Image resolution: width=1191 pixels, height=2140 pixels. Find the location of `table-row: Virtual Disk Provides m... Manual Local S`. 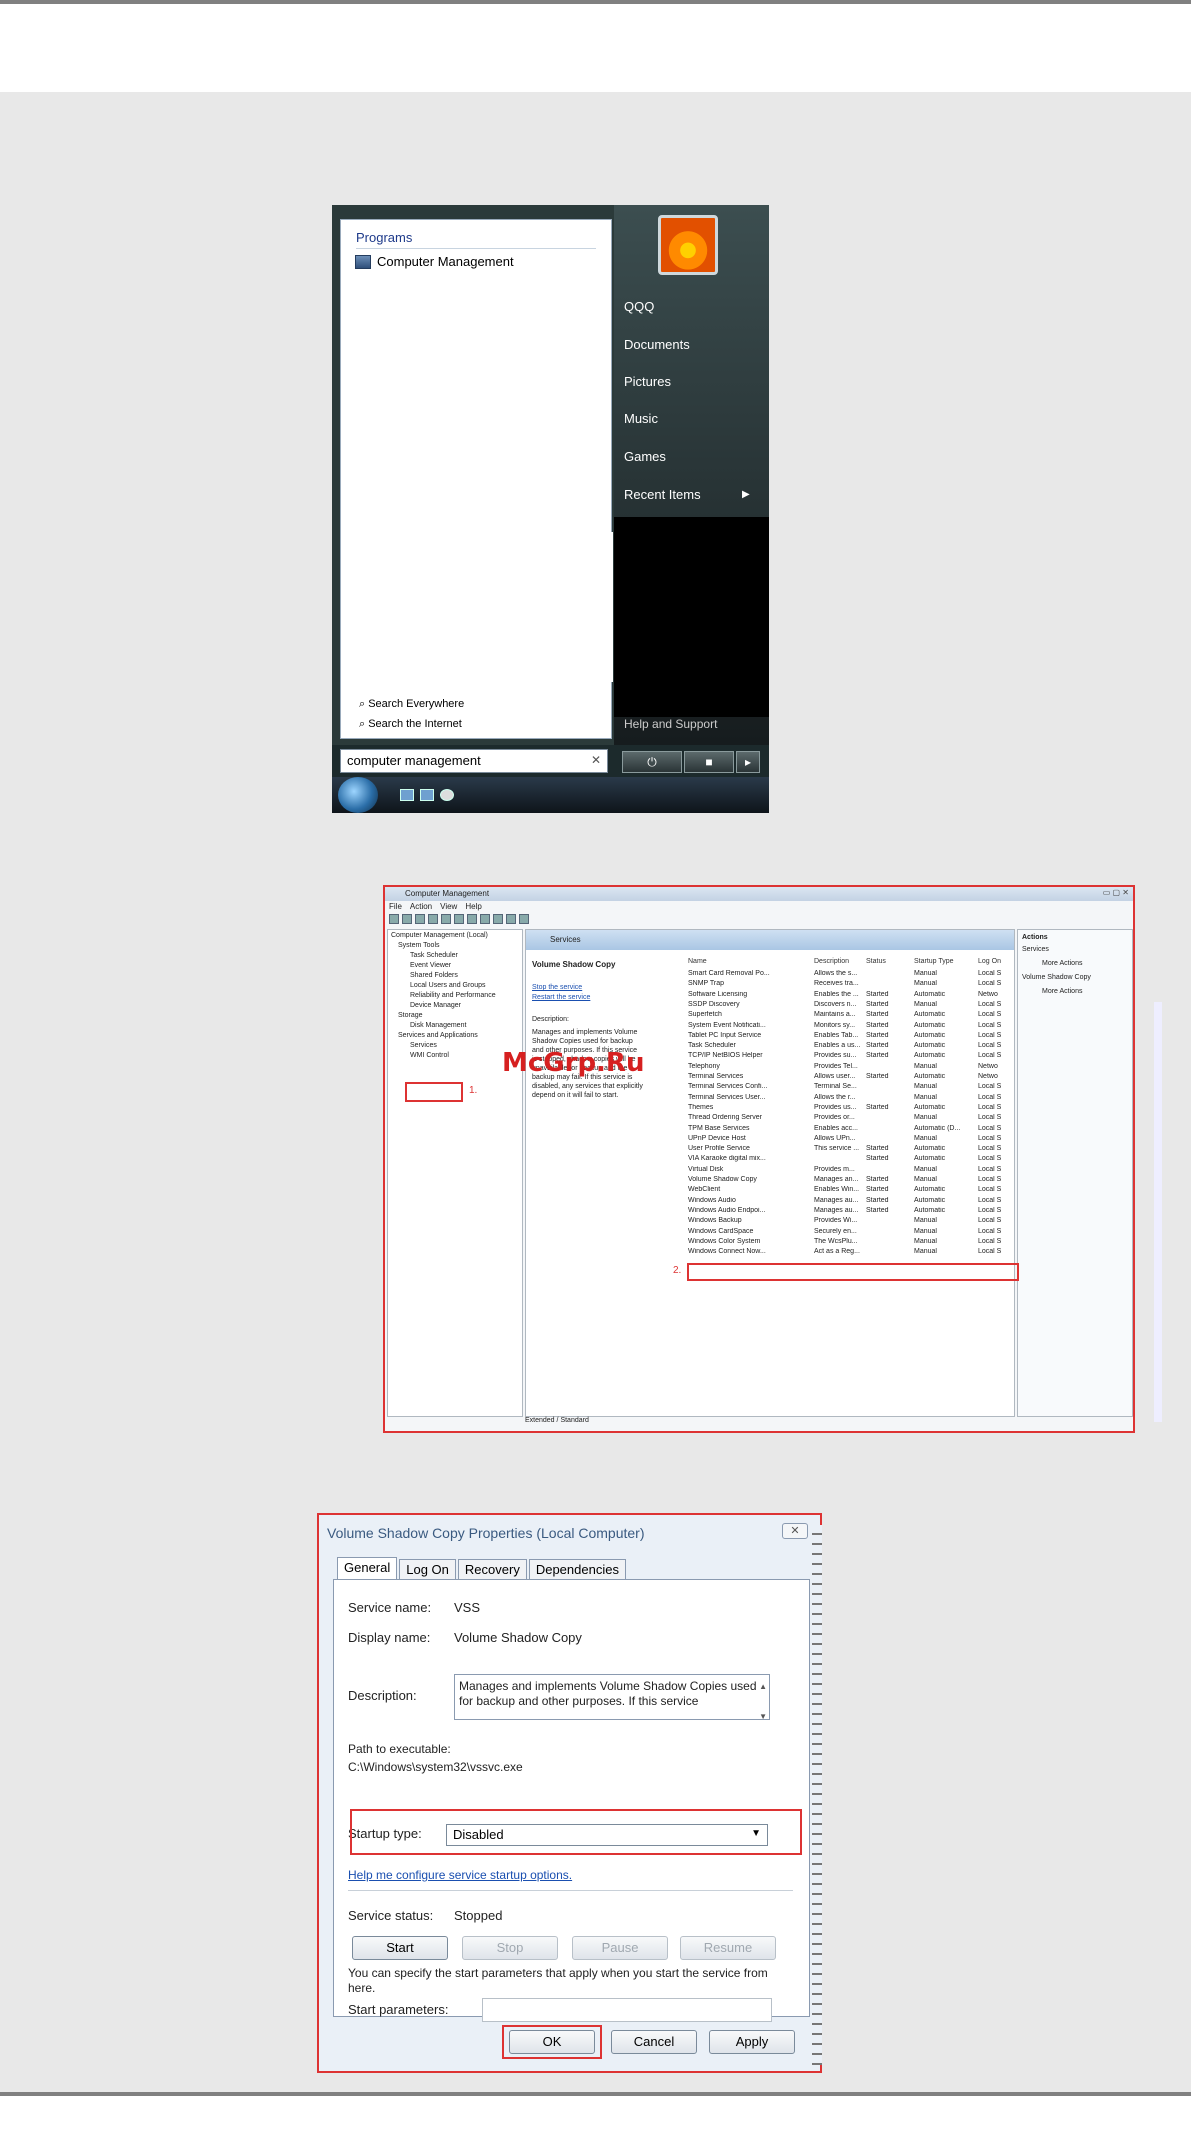

table-row: Virtual Disk Provides m... Manual Local S is located at coordinates (850, 1171).